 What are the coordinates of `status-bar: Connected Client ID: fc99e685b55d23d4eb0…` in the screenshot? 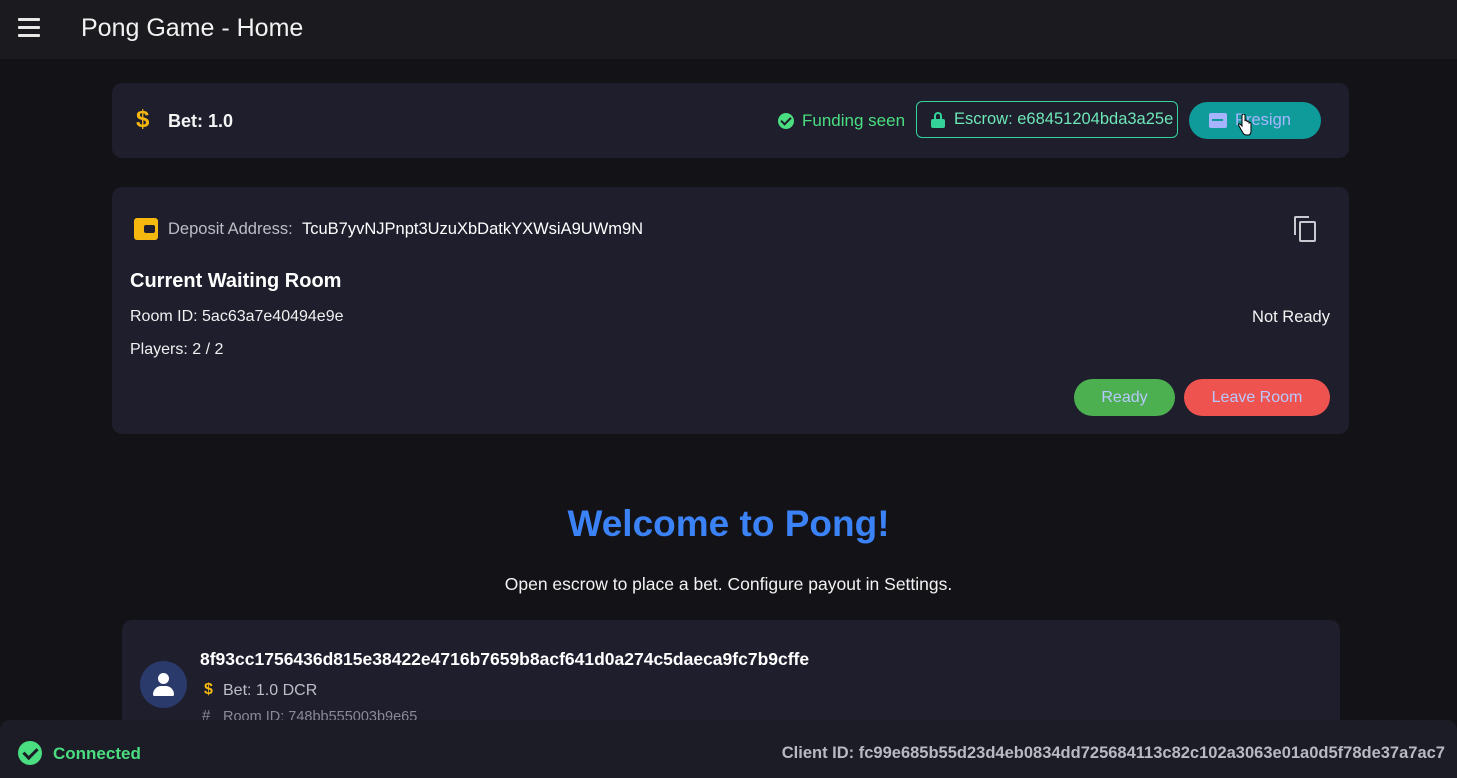 It's located at (728, 749).